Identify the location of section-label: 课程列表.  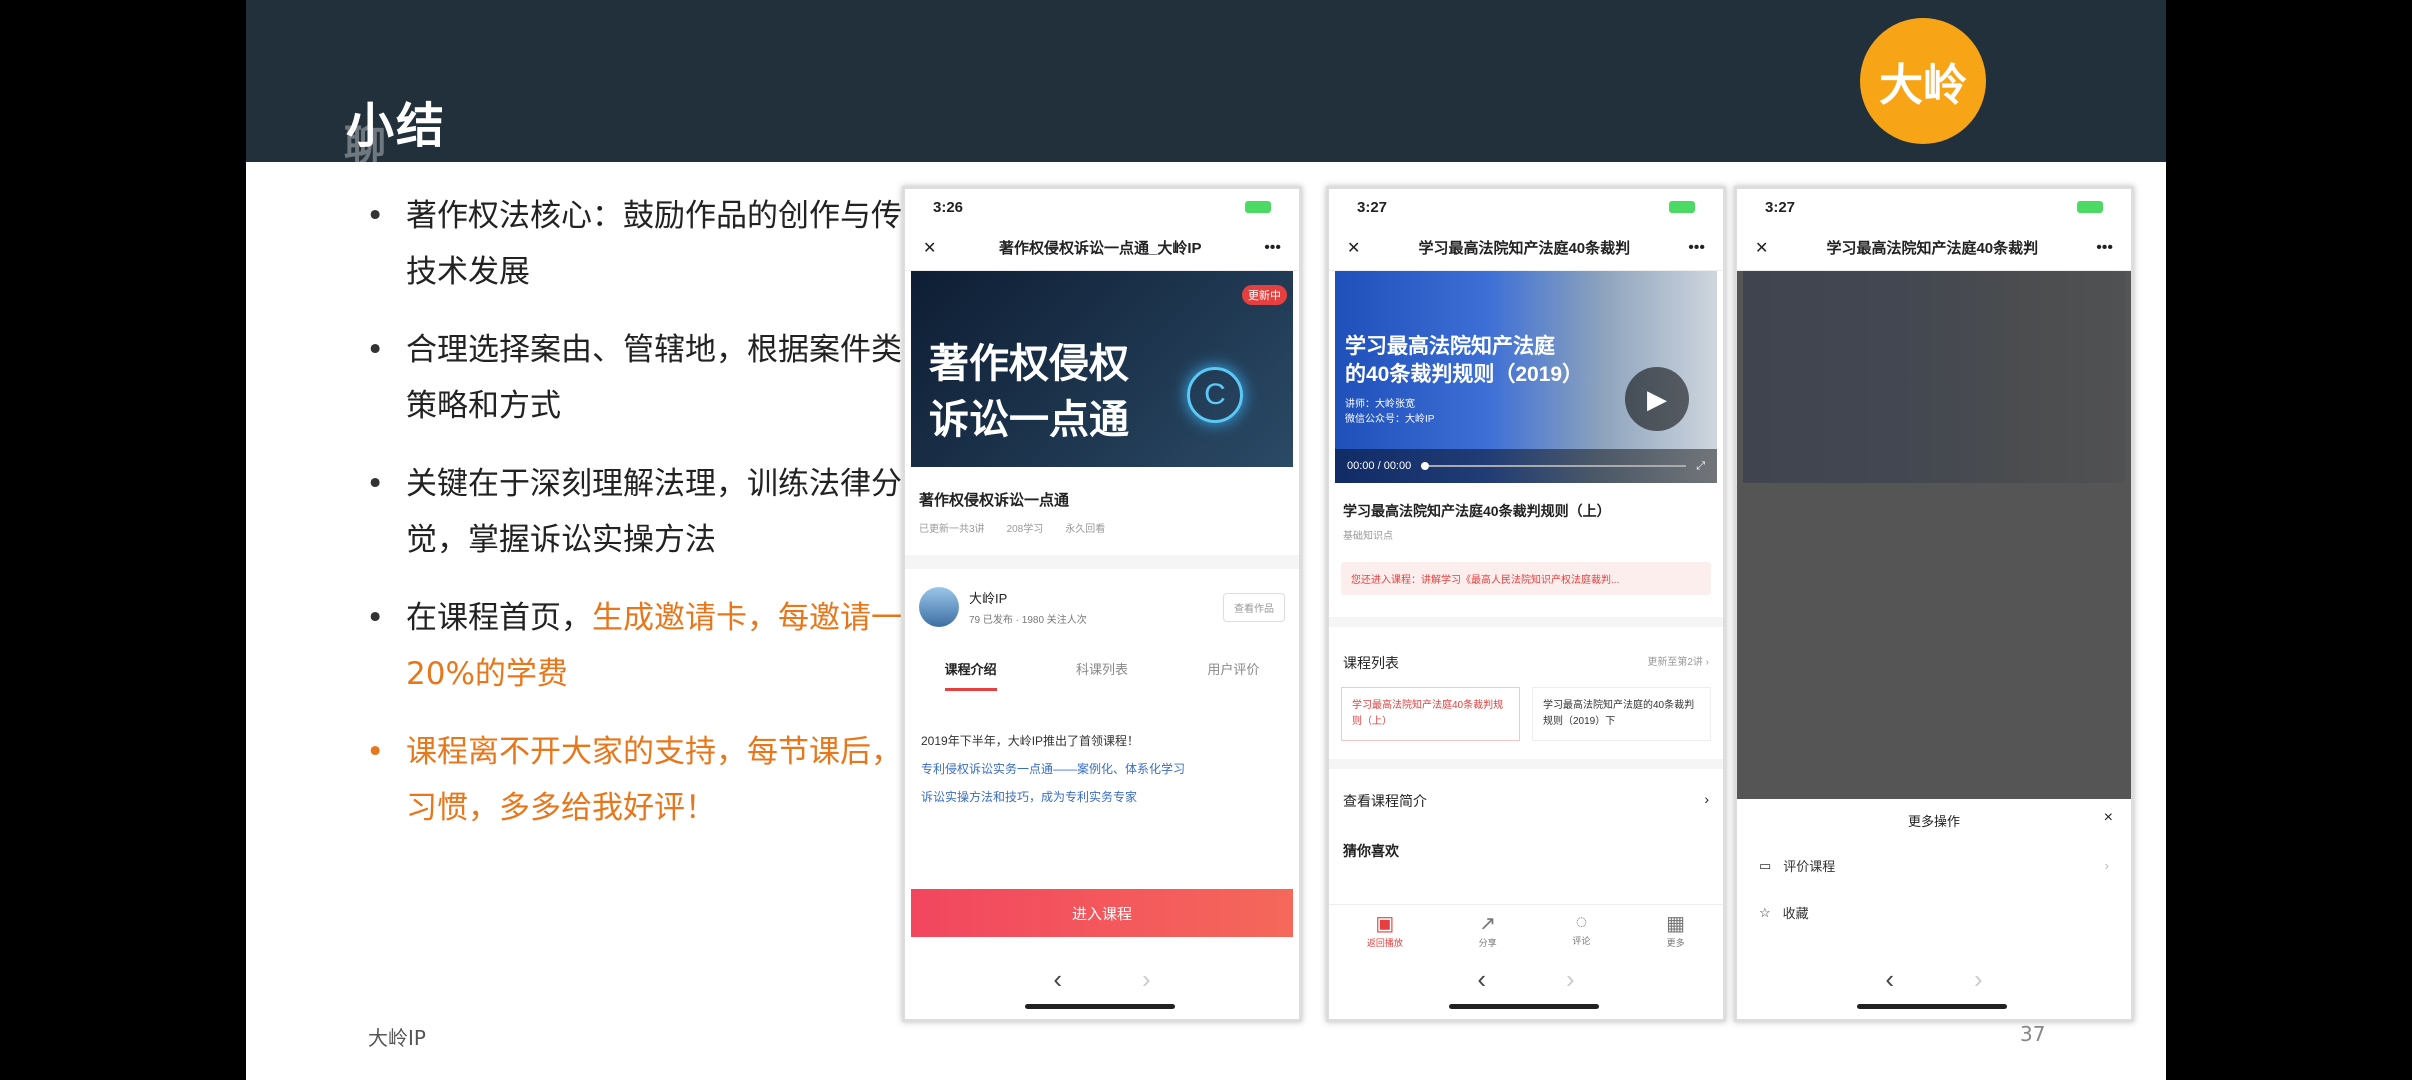
(1371, 663).